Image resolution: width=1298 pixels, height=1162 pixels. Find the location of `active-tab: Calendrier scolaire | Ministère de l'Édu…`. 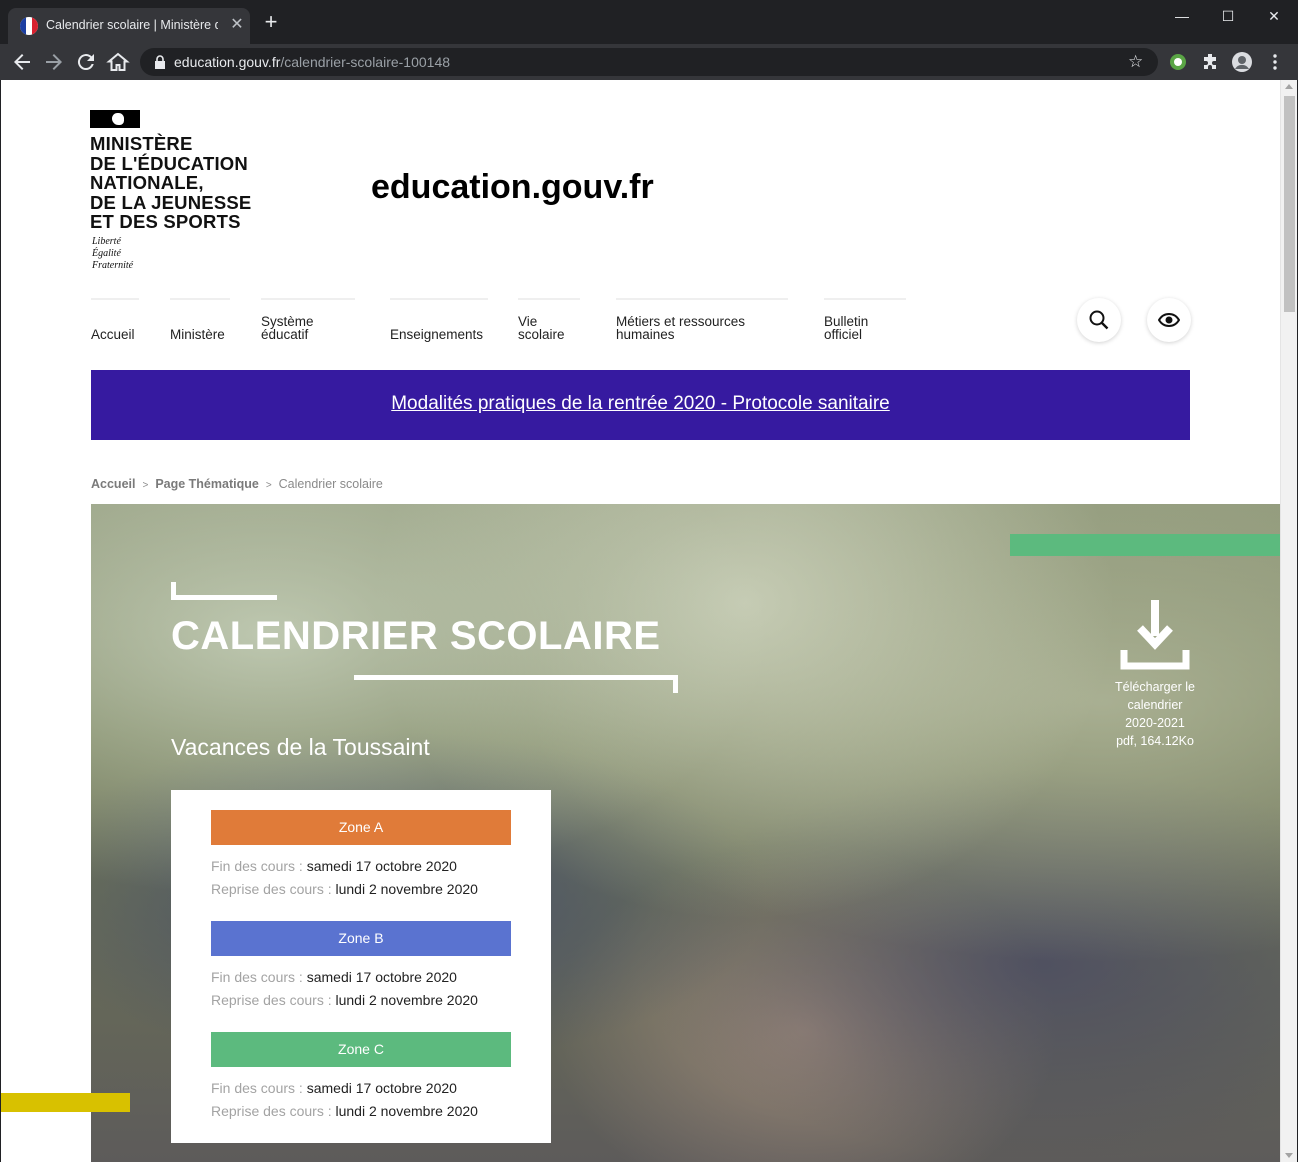

active-tab: Calendrier scolaire | Ministère de l'Édu… is located at coordinates (129, 26).